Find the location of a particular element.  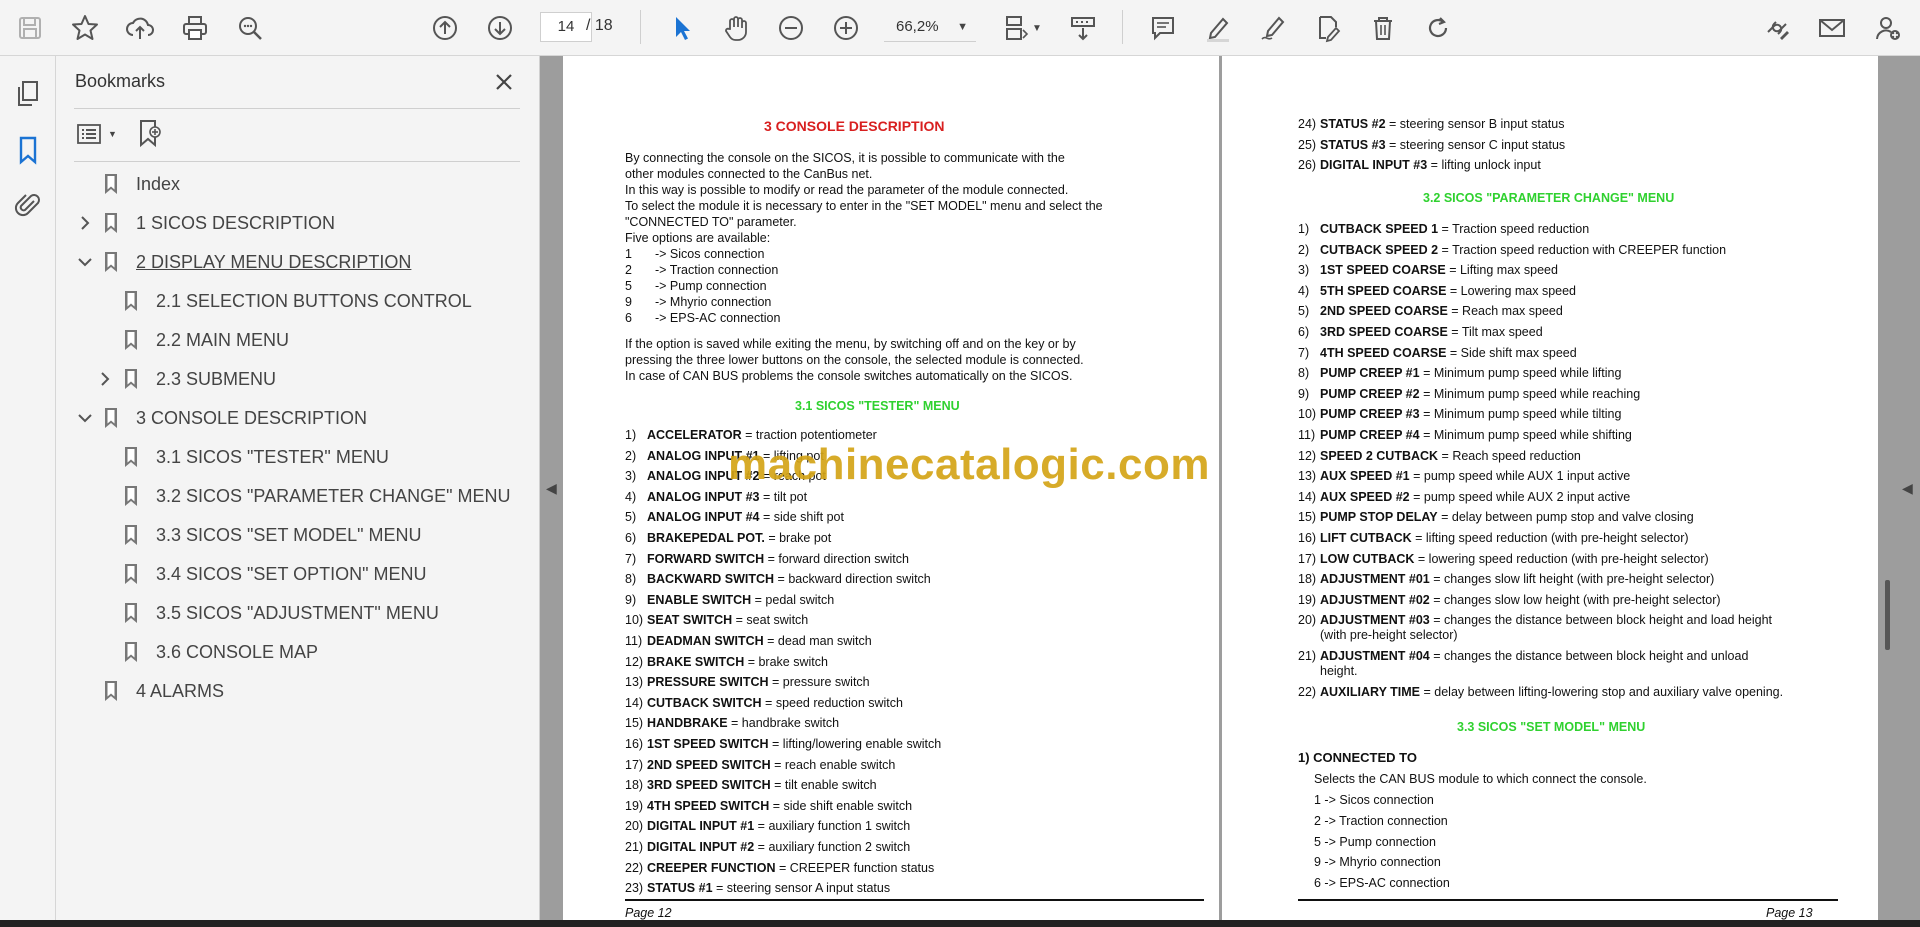

item-description: = seat switch is located at coordinates (770, 620).